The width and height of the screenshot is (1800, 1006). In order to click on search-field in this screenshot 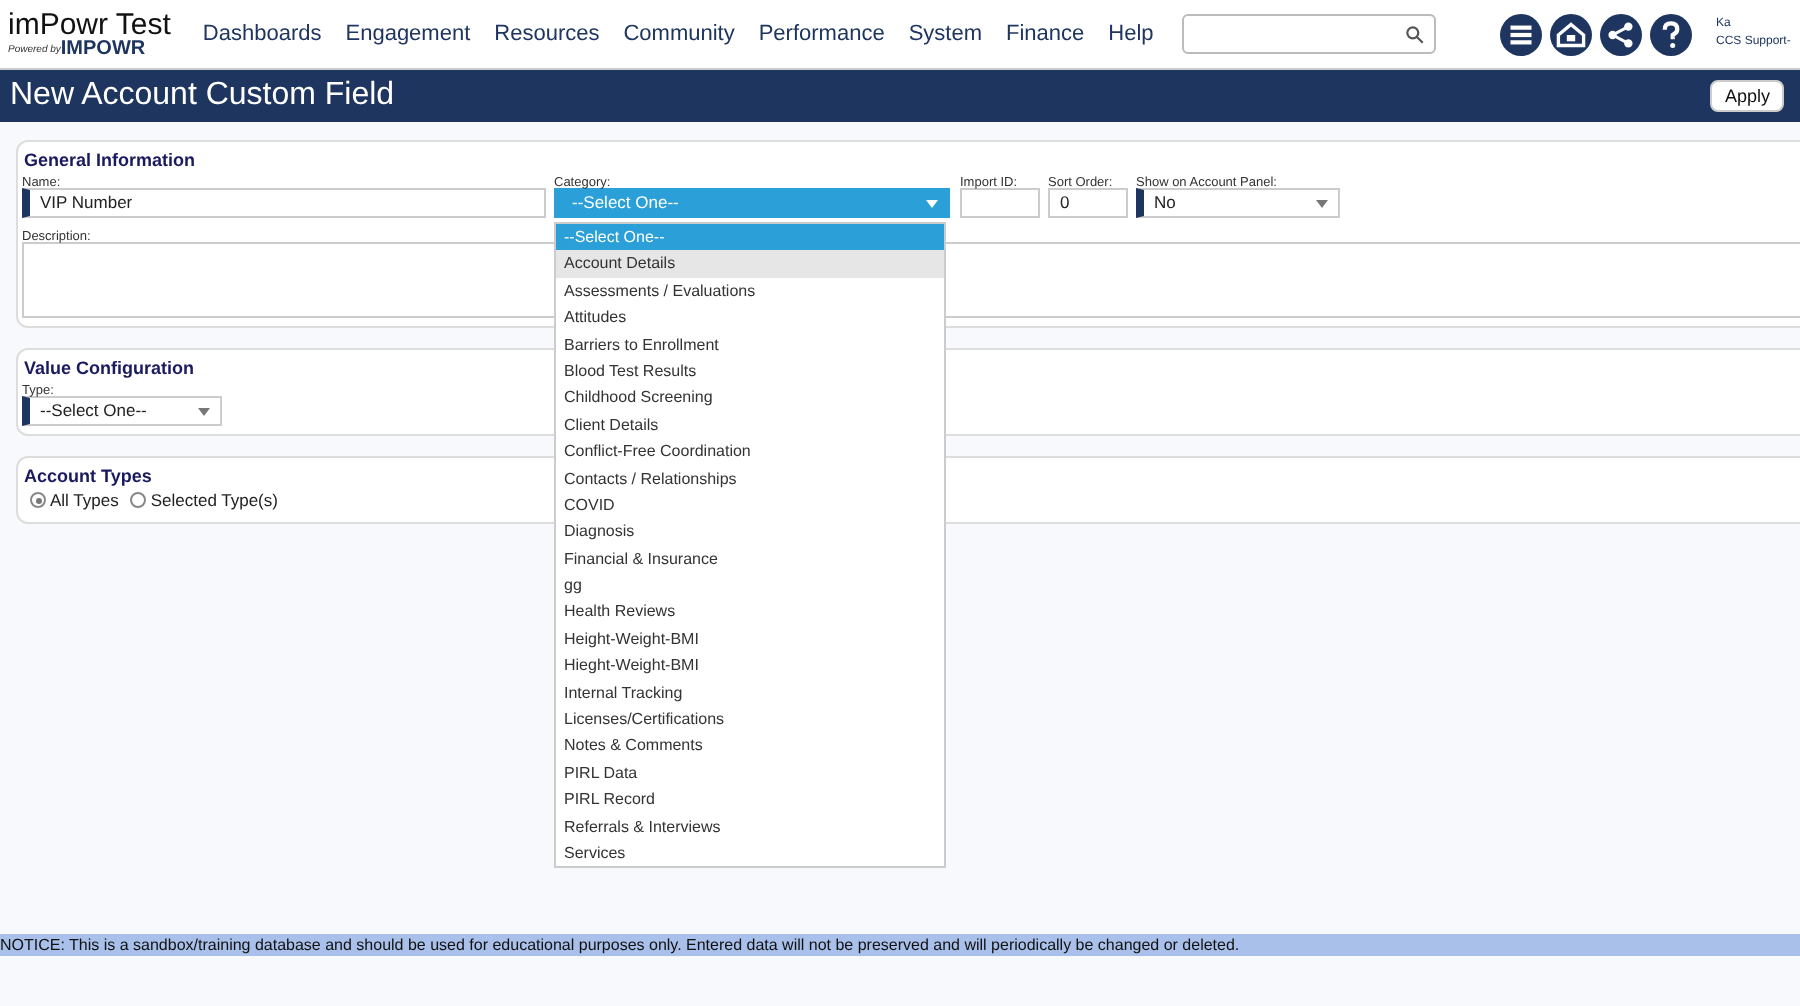, I will do `click(1308, 34)`.